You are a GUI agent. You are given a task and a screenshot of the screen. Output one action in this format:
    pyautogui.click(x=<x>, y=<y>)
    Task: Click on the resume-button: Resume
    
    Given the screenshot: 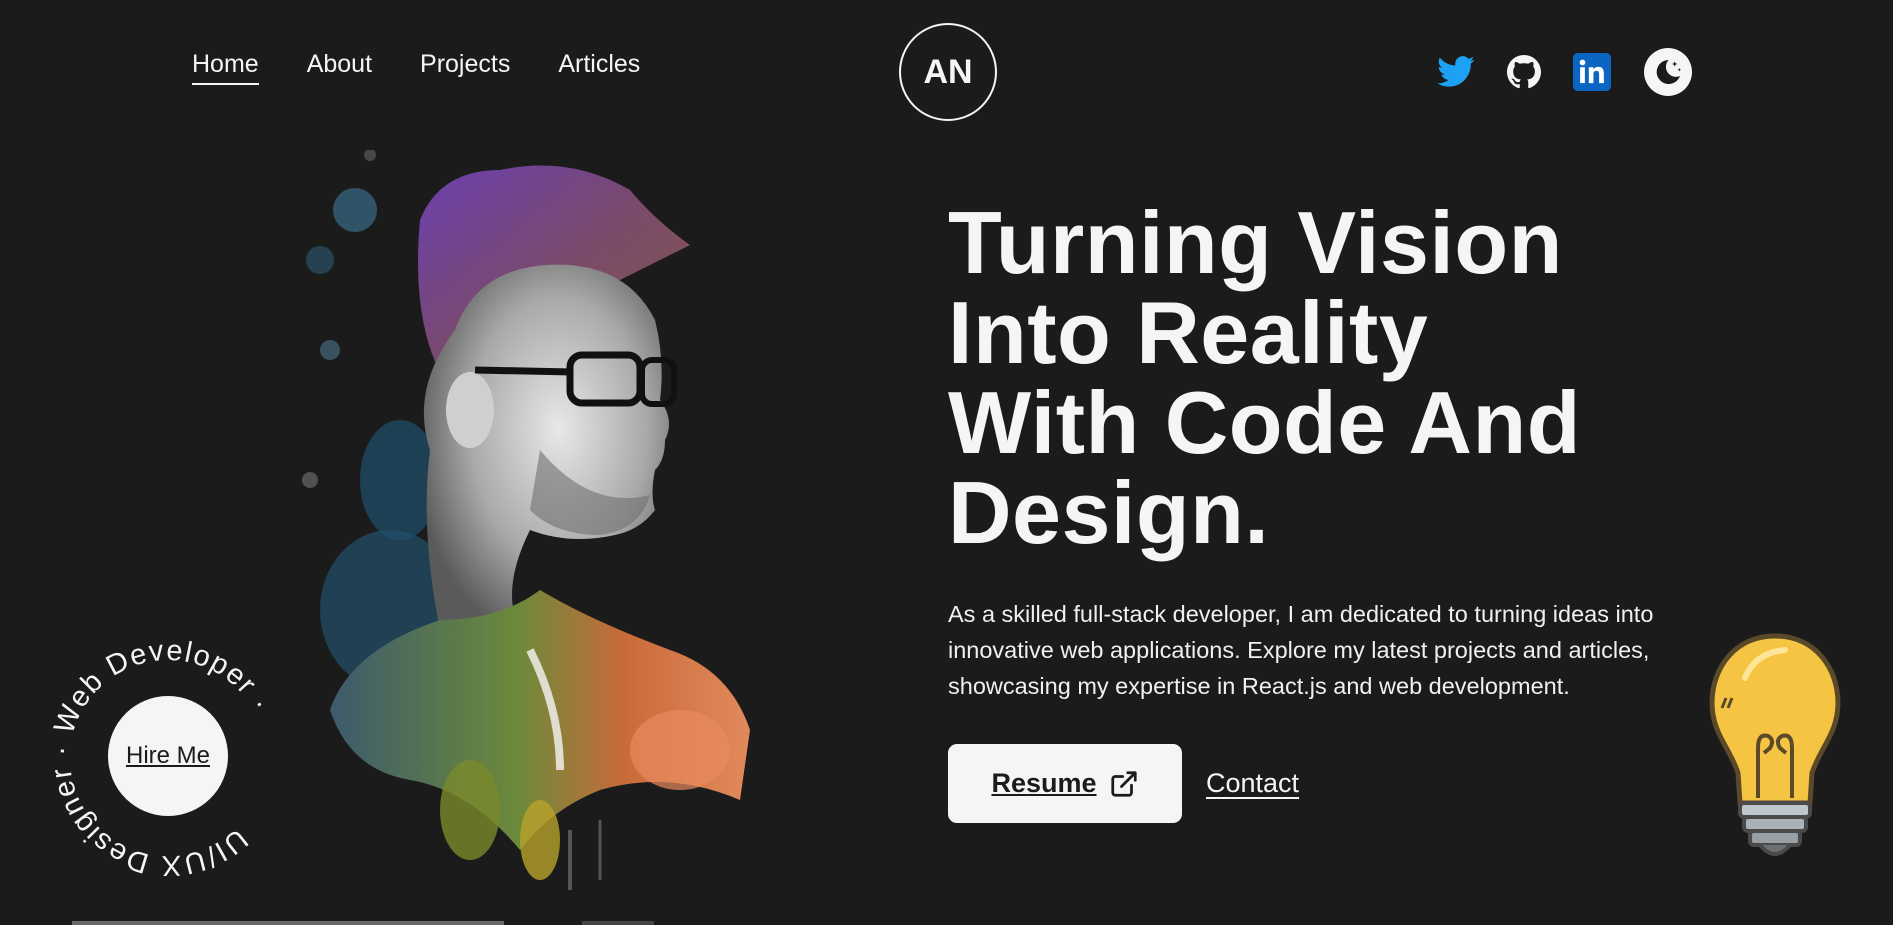 What is the action you would take?
    pyautogui.click(x=1065, y=783)
    